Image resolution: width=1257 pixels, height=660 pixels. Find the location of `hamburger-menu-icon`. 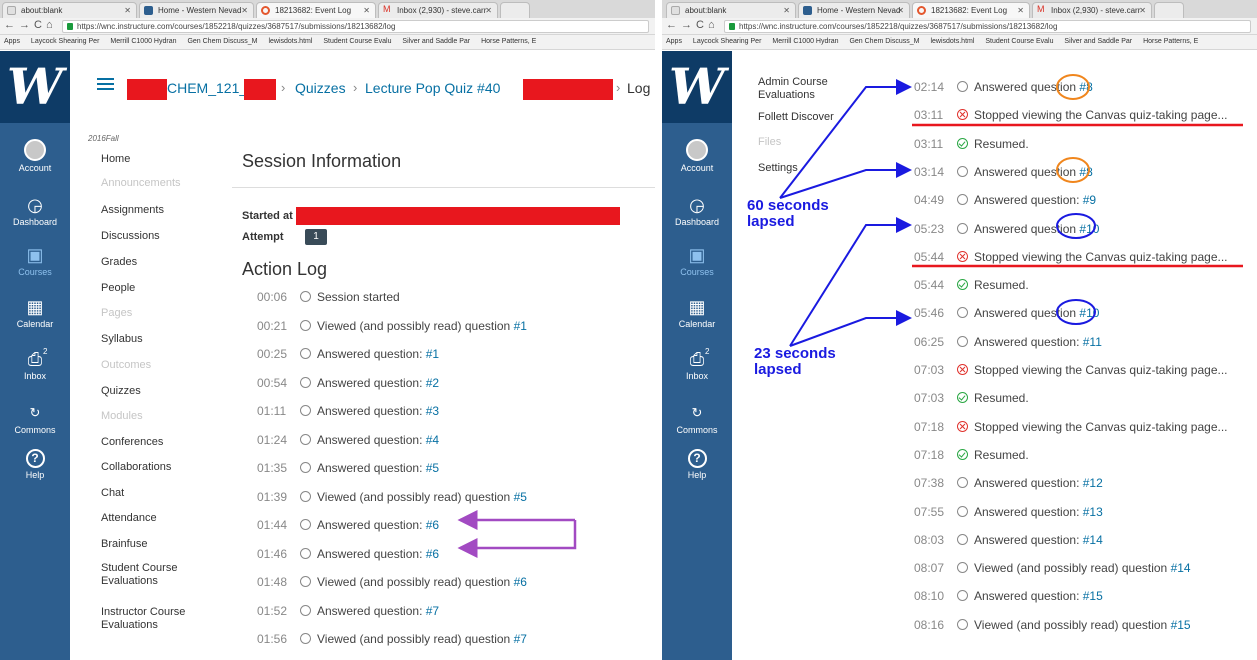

hamburger-menu-icon is located at coordinates (105, 84).